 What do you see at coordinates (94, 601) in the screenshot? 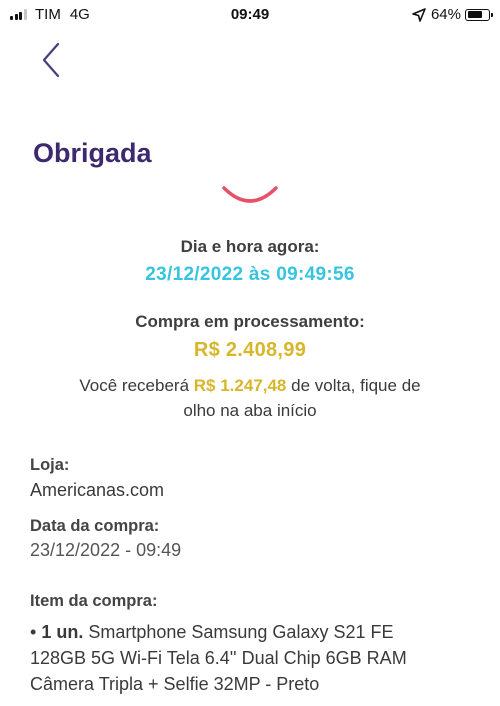
I see `item-label: Item da compra:` at bounding box center [94, 601].